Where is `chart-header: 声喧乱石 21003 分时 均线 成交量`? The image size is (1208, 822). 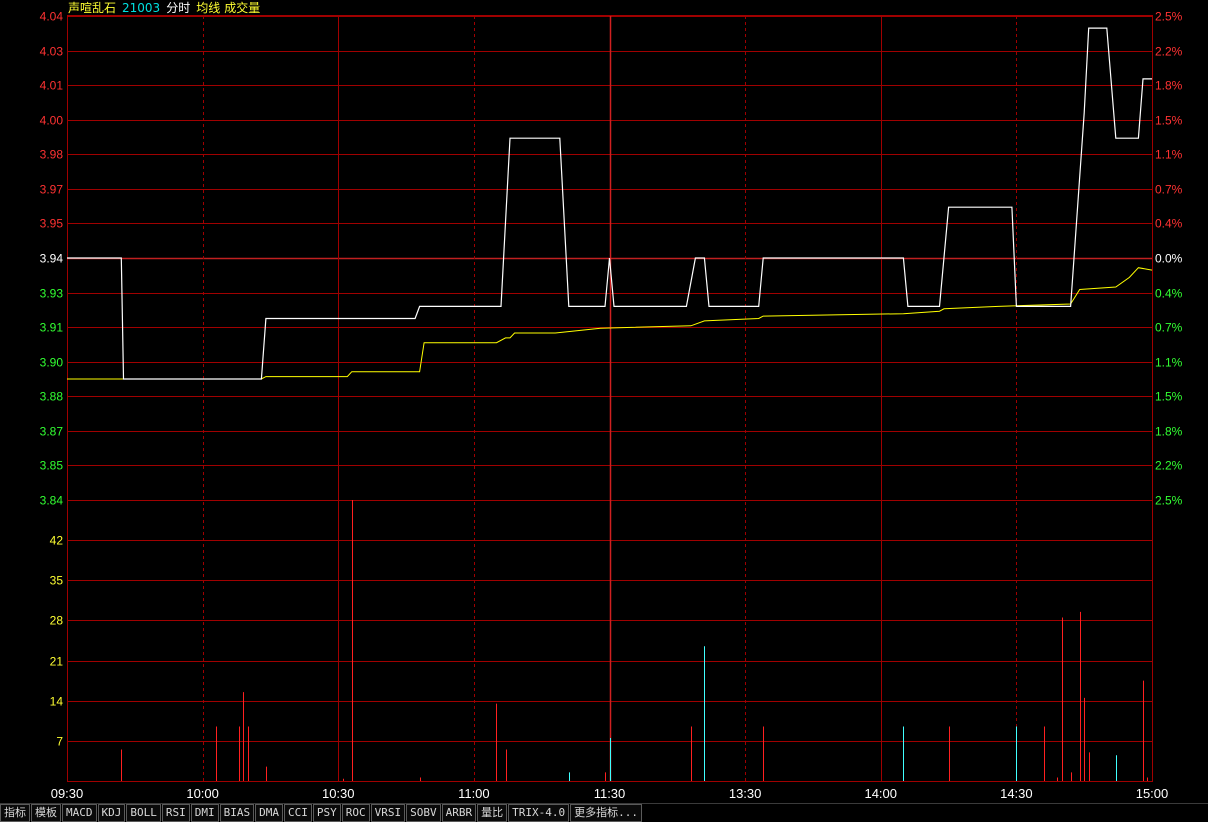 chart-header: 声喧乱石 21003 分时 均线 成交量 is located at coordinates (167, 8).